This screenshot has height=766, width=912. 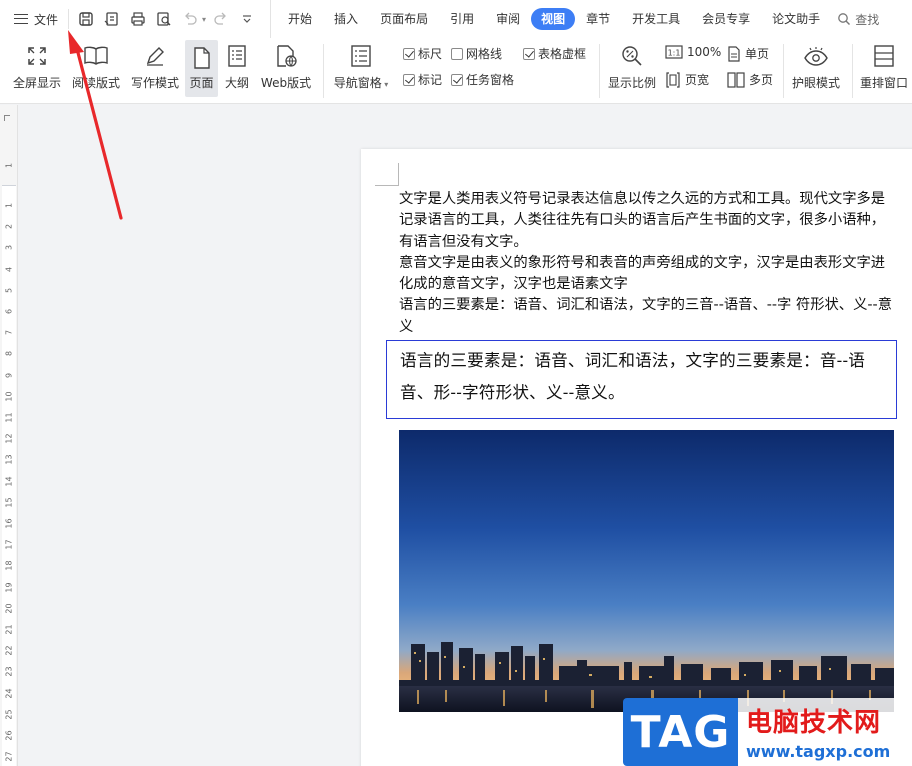 What do you see at coordinates (476, 53) in the screenshot?
I see `gridlines-checkbox: 网格线` at bounding box center [476, 53].